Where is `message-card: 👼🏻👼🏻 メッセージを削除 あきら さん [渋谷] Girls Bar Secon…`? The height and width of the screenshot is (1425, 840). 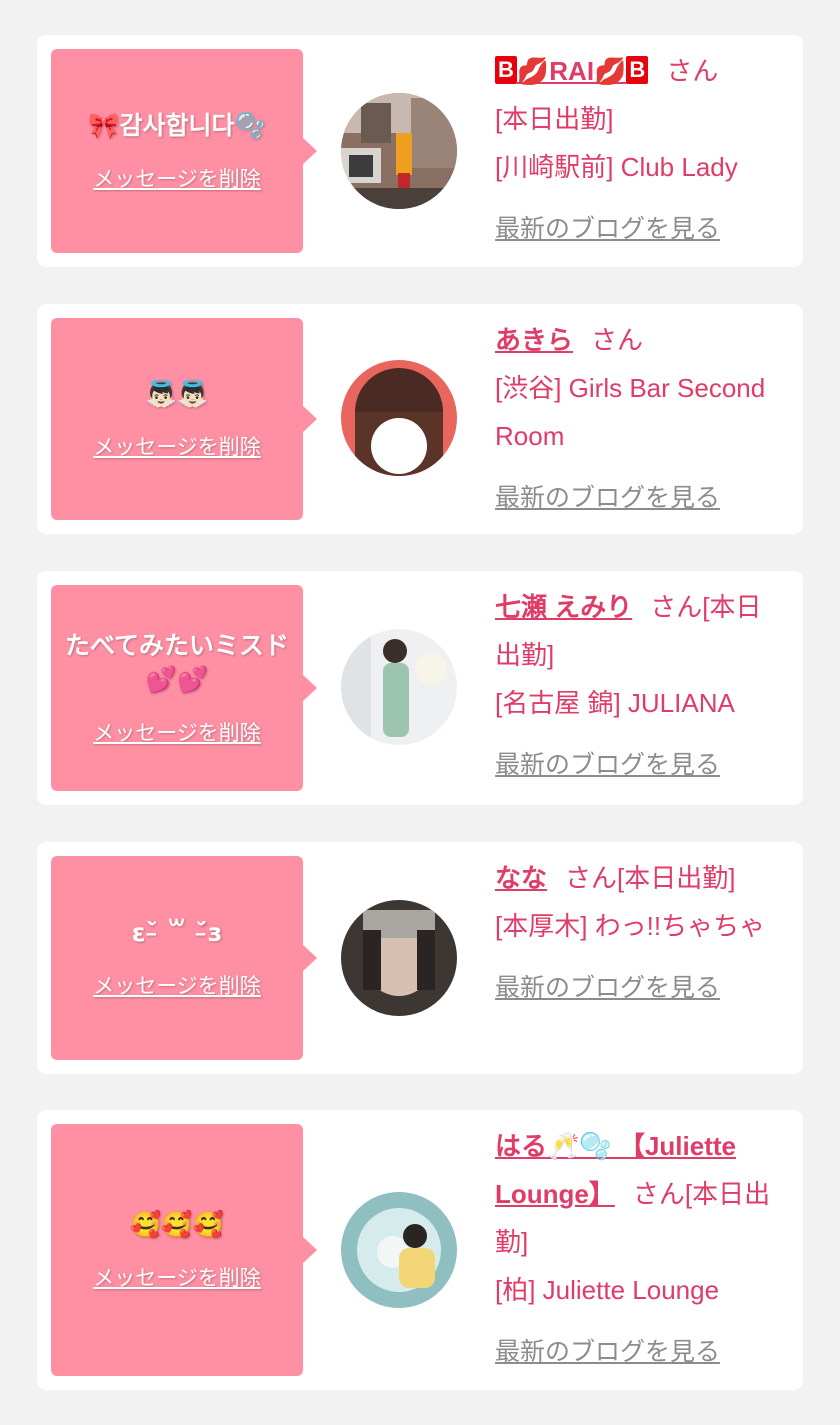
message-card: 👼🏻👼🏻 メッセージを削除 あきら さん [渋谷] Girls Bar Secon… is located at coordinates (420, 419).